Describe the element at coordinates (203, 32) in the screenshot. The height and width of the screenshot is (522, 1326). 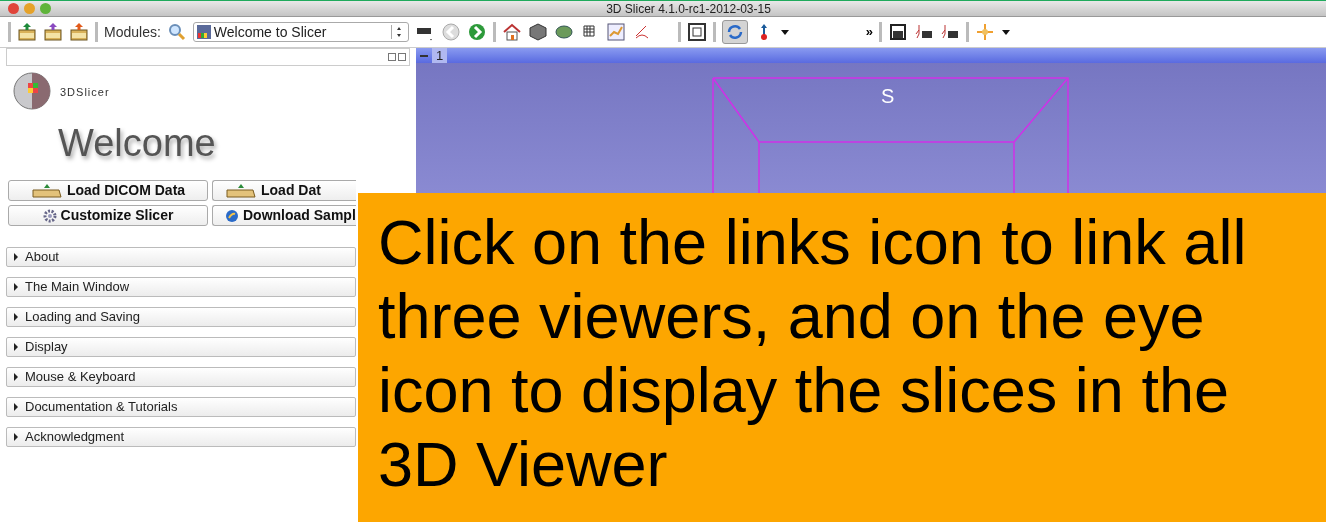
I see `module-icon` at that location.